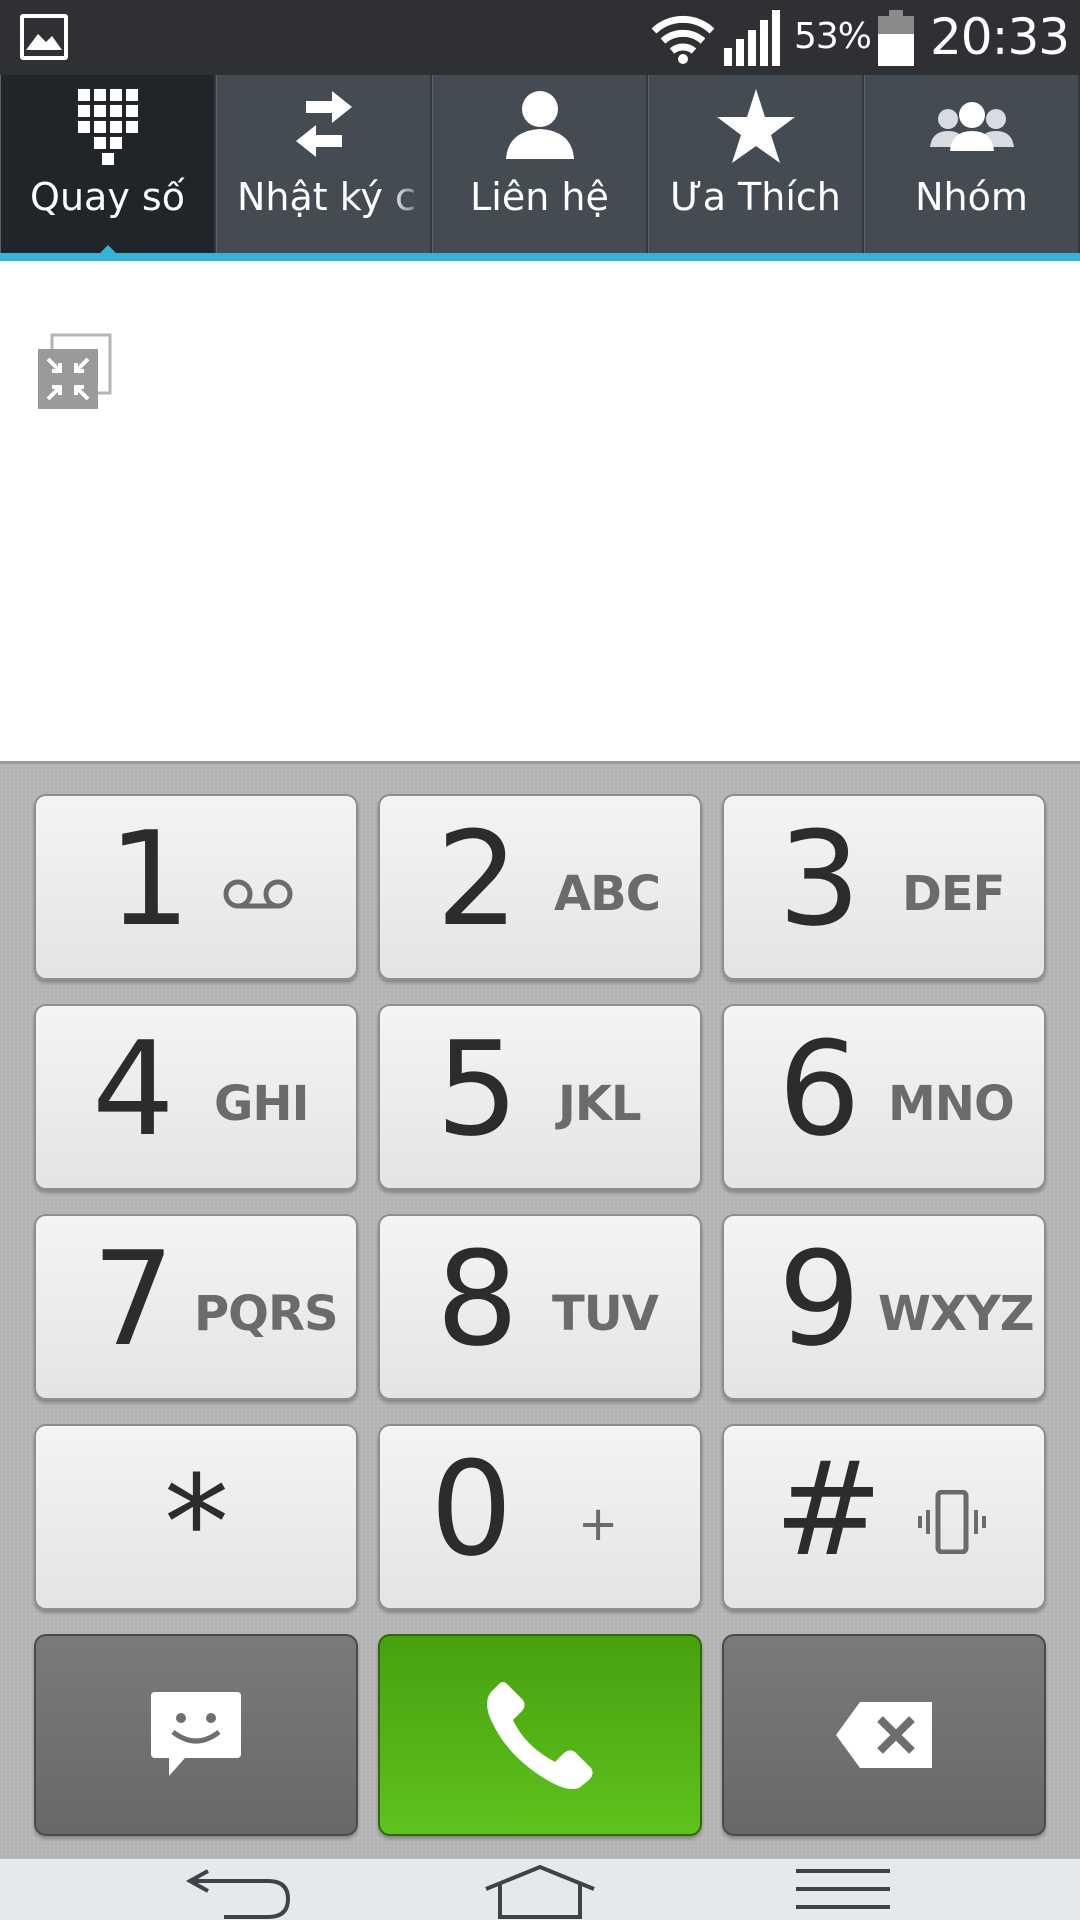 The width and height of the screenshot is (1080, 1920). Describe the element at coordinates (196, 1097) in the screenshot. I see `key-4: 4 GHI` at that location.